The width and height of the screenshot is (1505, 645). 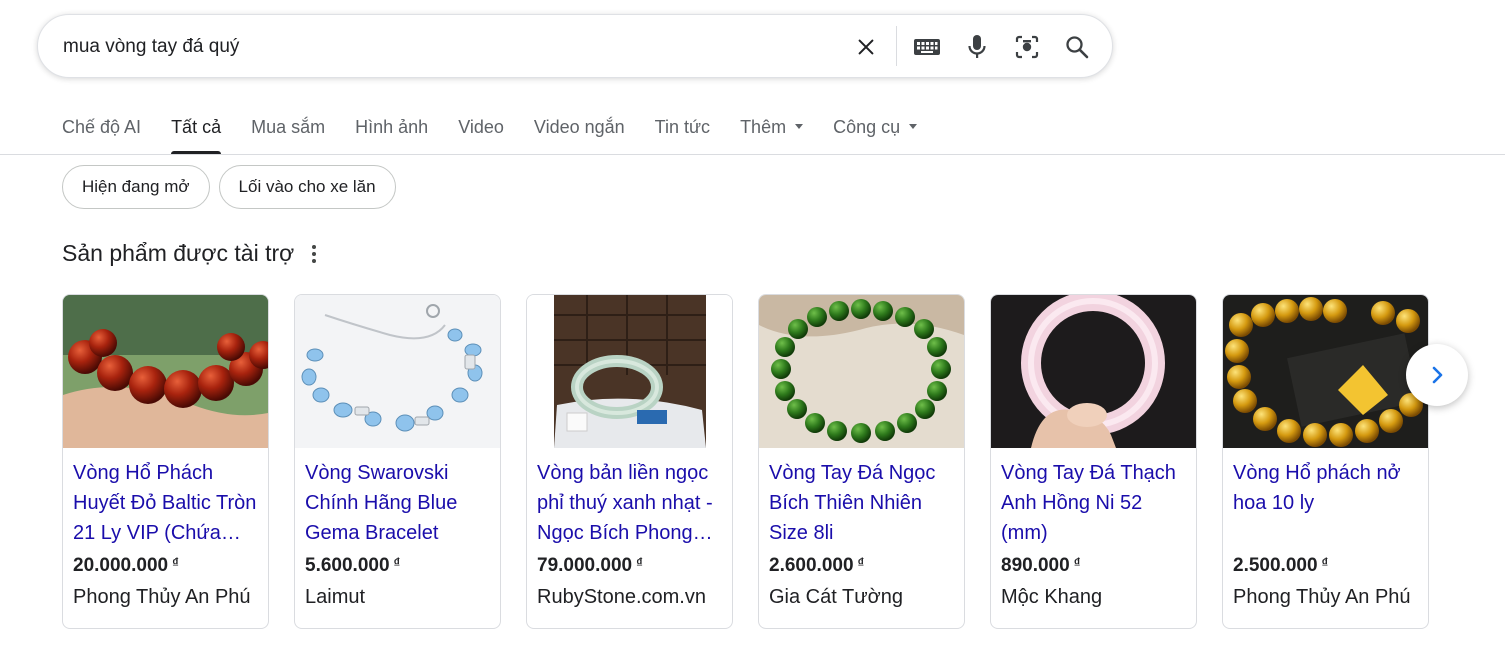 I want to click on tab-label: Video ngắn, so click(x=579, y=127).